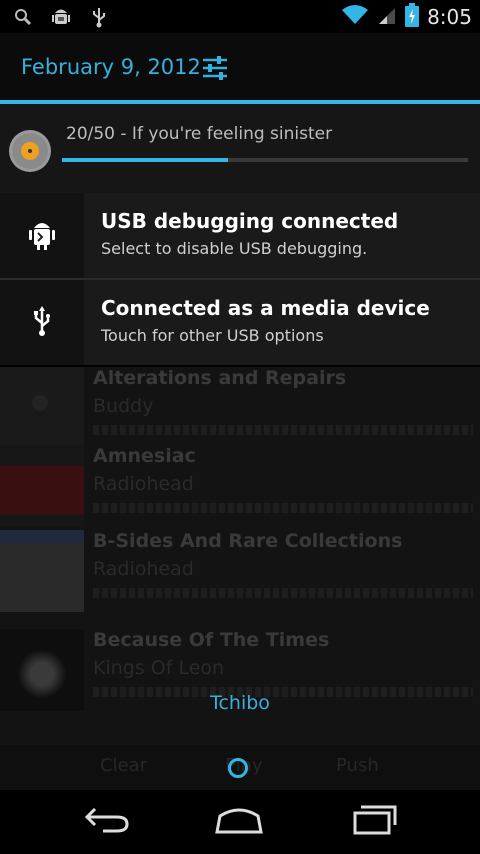 The width and height of the screenshot is (480, 854). What do you see at coordinates (387, 17) in the screenshot?
I see `signal-icon` at bounding box center [387, 17].